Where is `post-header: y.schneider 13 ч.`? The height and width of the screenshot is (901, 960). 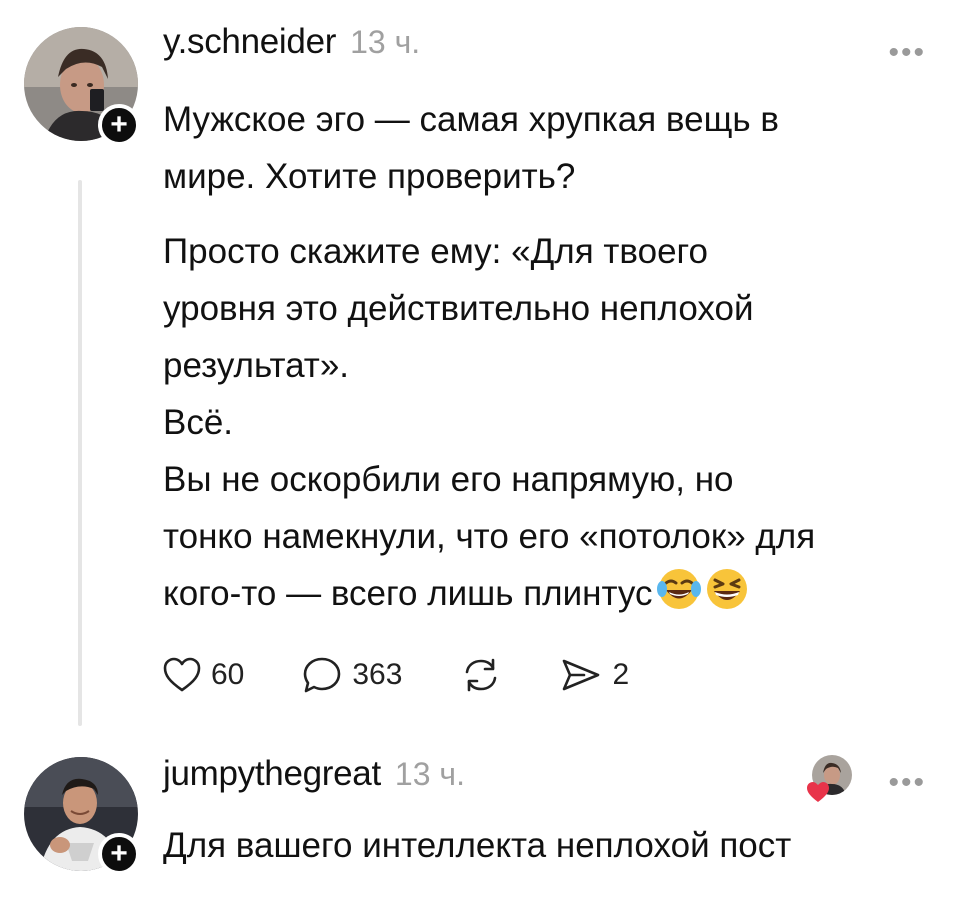 post-header: y.schneider 13 ч. is located at coordinates (291, 42).